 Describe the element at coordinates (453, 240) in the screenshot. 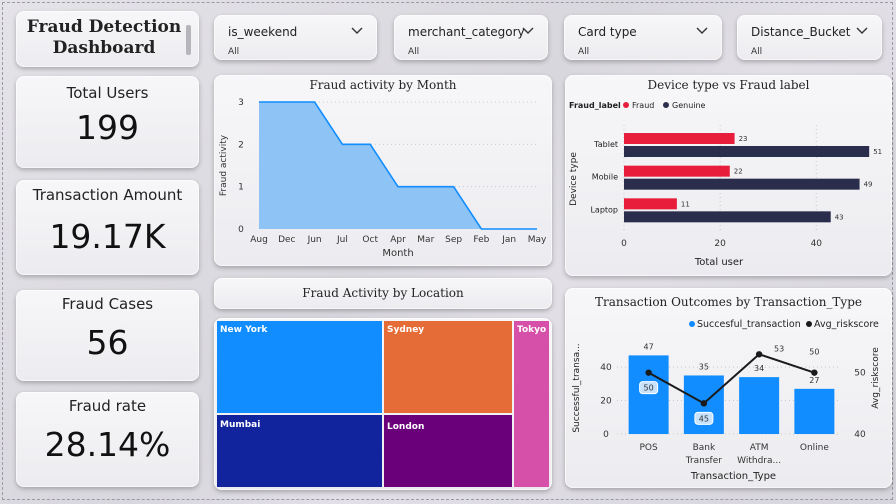

I see `x-tick-label: Sep` at that location.